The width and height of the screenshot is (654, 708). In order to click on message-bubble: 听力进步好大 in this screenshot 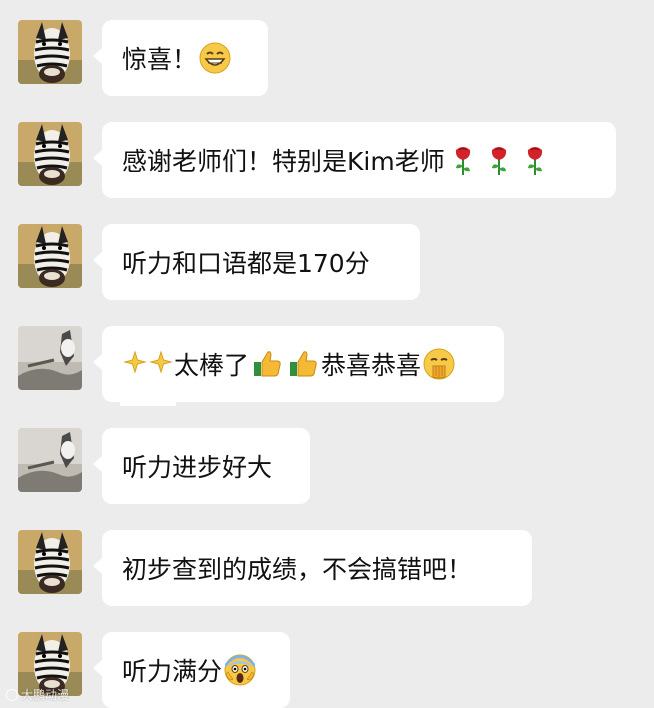, I will do `click(201, 466)`.